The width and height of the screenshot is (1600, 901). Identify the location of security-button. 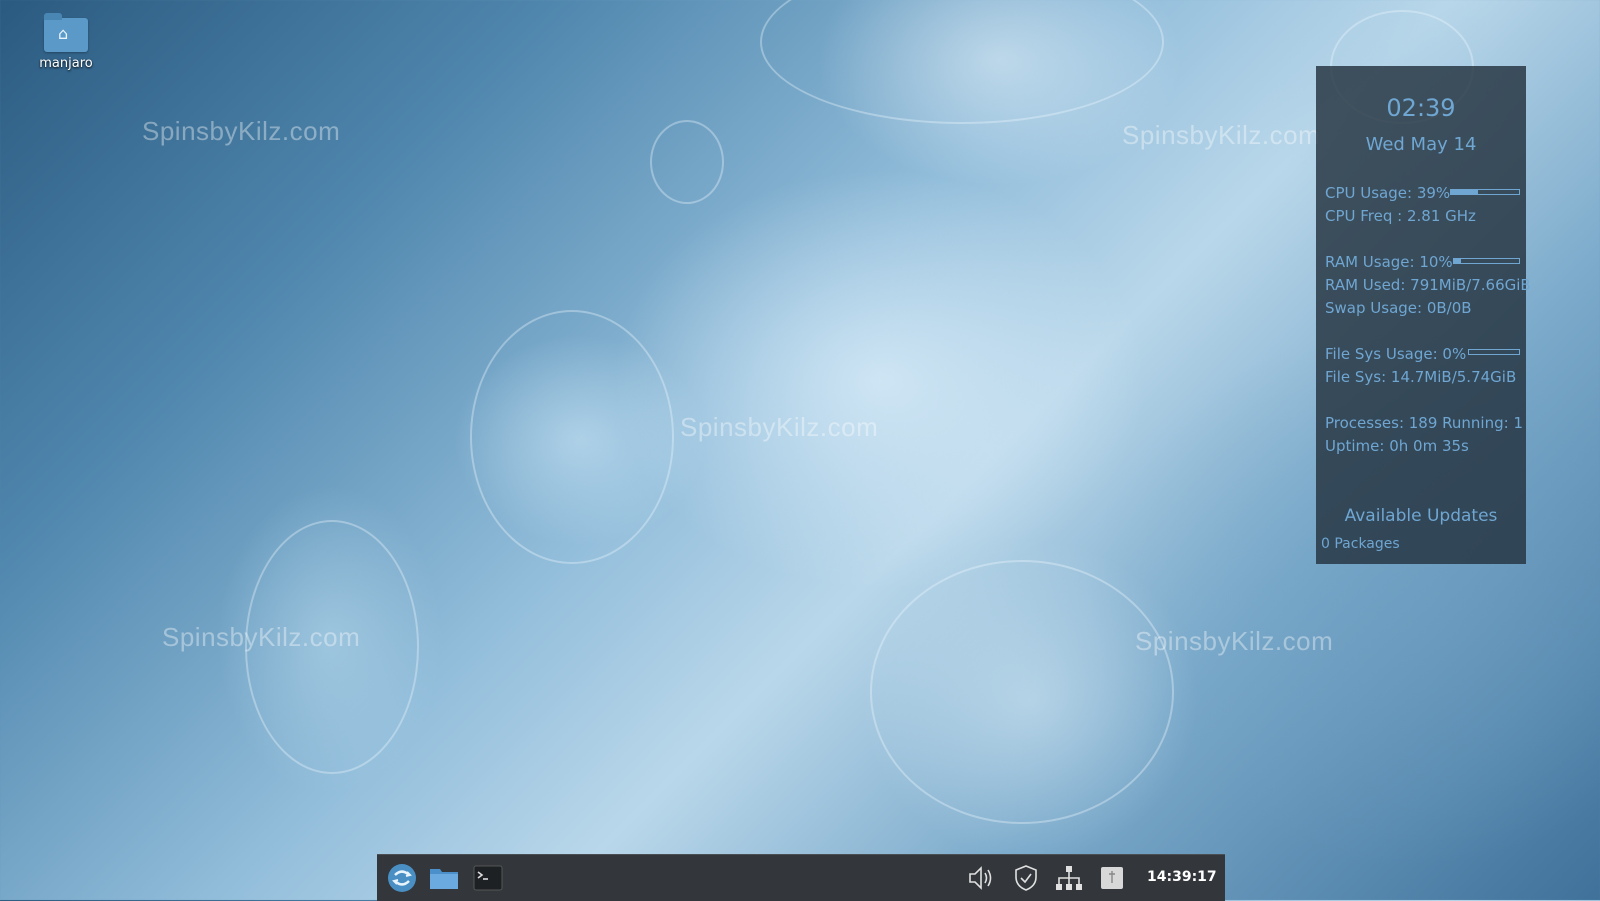
(1026, 878).